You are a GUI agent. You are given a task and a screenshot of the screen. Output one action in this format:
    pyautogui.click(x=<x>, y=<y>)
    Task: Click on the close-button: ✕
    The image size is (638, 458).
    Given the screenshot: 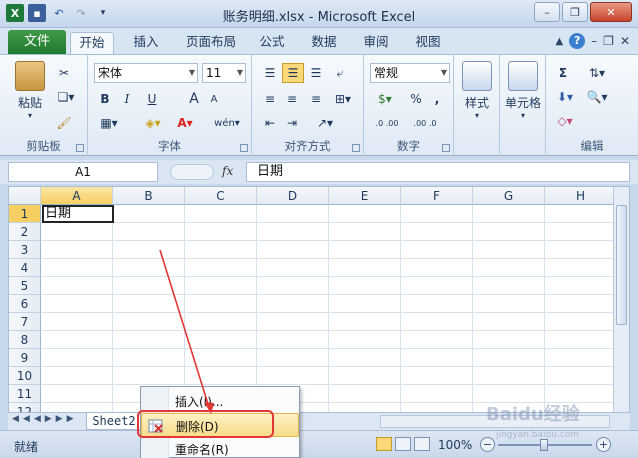 What is the action you would take?
    pyautogui.click(x=611, y=12)
    